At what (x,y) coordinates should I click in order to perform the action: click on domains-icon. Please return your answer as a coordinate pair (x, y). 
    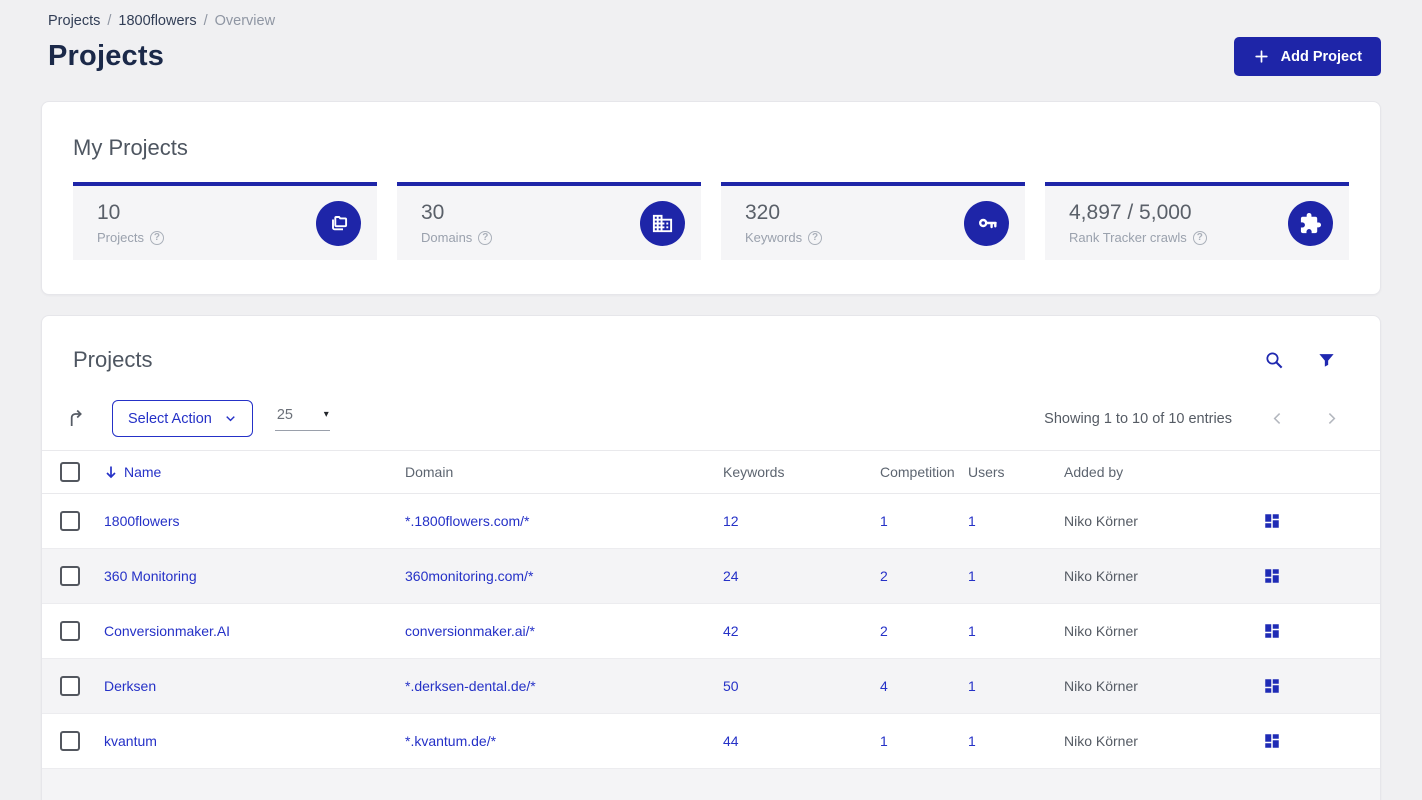
    Looking at the image, I should click on (662, 223).